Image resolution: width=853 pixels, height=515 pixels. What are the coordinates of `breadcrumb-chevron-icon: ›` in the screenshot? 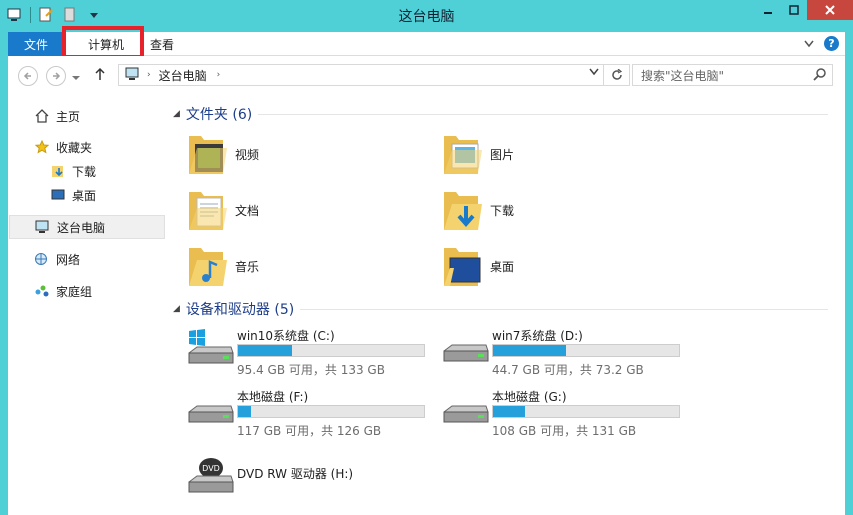 It's located at (219, 75).